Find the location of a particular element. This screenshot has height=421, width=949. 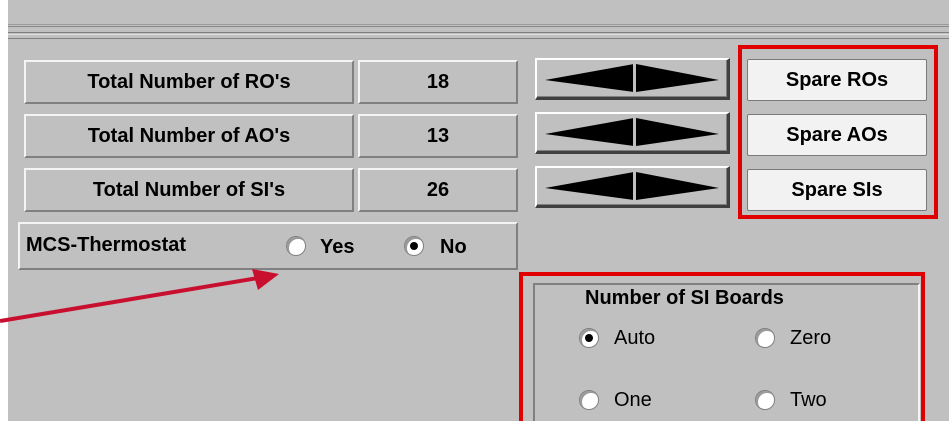

mcs-no-radio is located at coordinates (414, 246).